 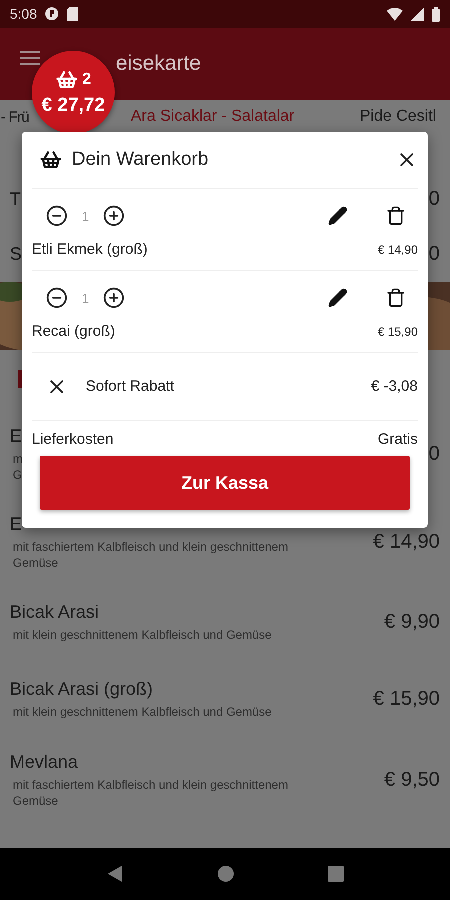 I want to click on category-tab: Ara Sicaklar - Salatalar, so click(x=213, y=117).